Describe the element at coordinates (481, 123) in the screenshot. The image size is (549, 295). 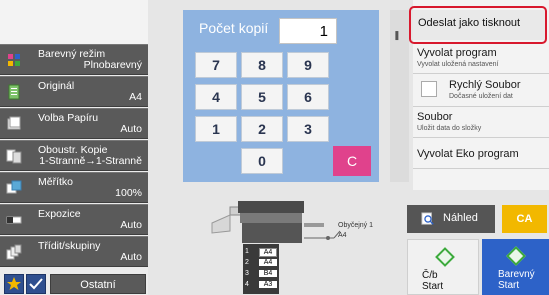
I see `file-button: Soubor Uložit data do složky` at that location.